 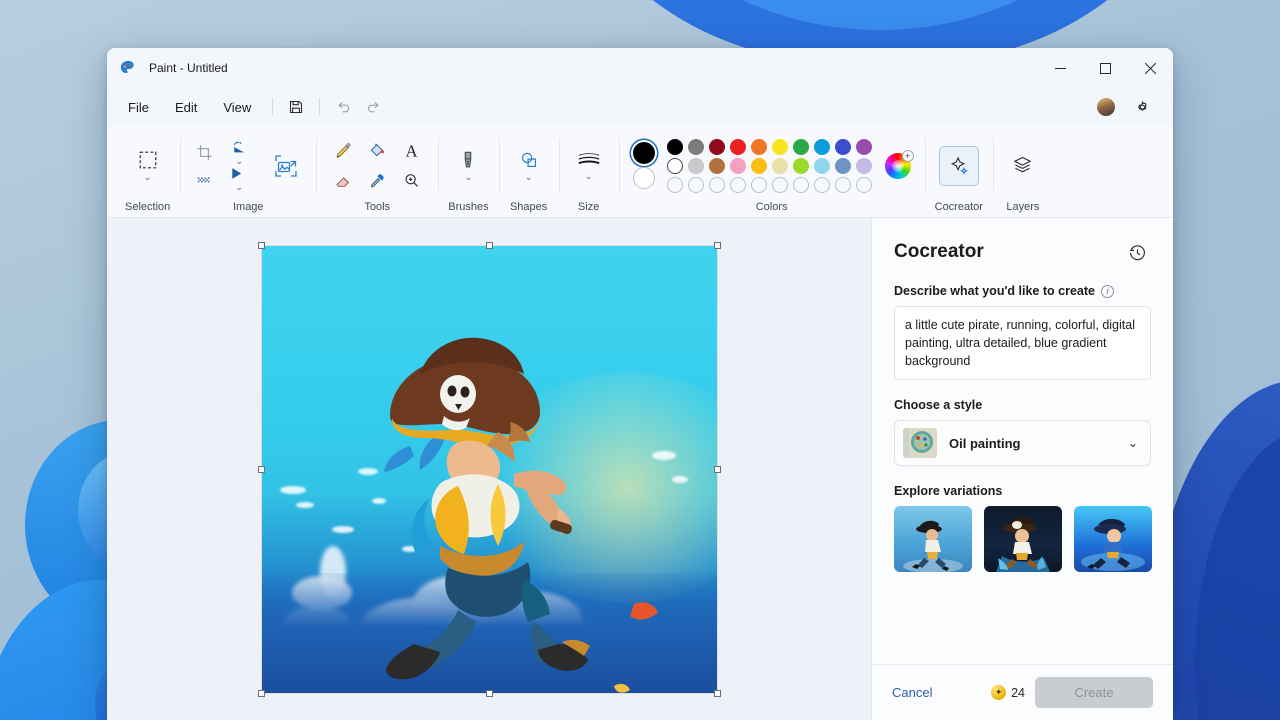 What do you see at coordinates (643, 153) in the screenshot?
I see `primary-color-swatch` at bounding box center [643, 153].